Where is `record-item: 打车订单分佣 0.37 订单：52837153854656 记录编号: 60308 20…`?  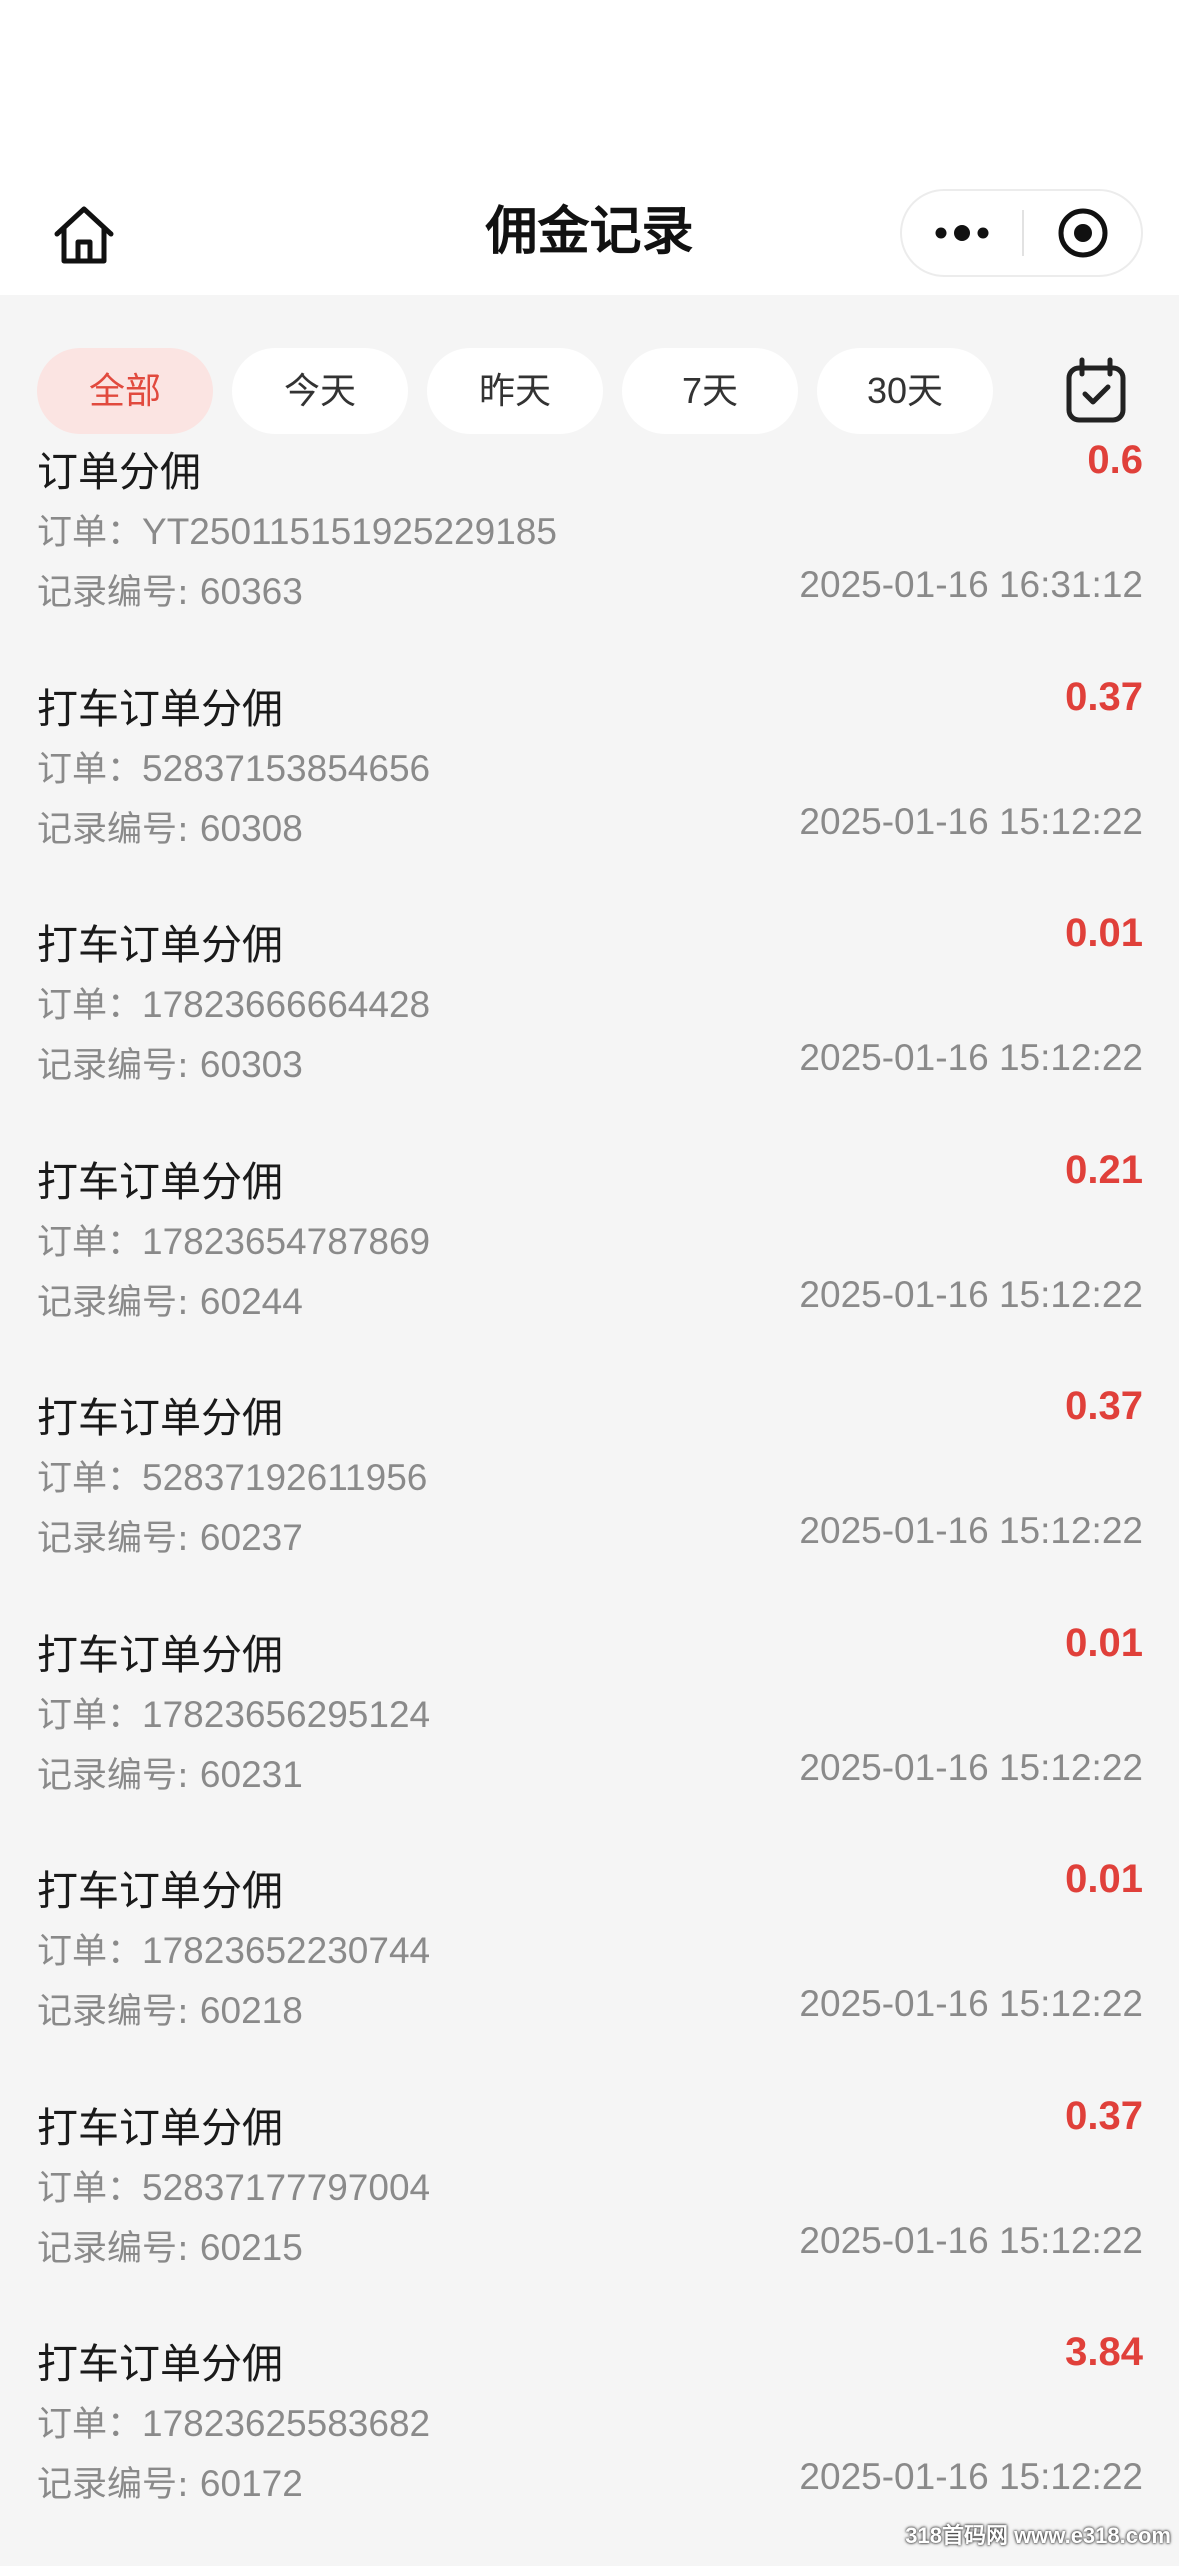
record-item: 打车订单分佣 0.37 订单：52837153854656 记录编号: 60308 20… is located at coordinates (589, 793).